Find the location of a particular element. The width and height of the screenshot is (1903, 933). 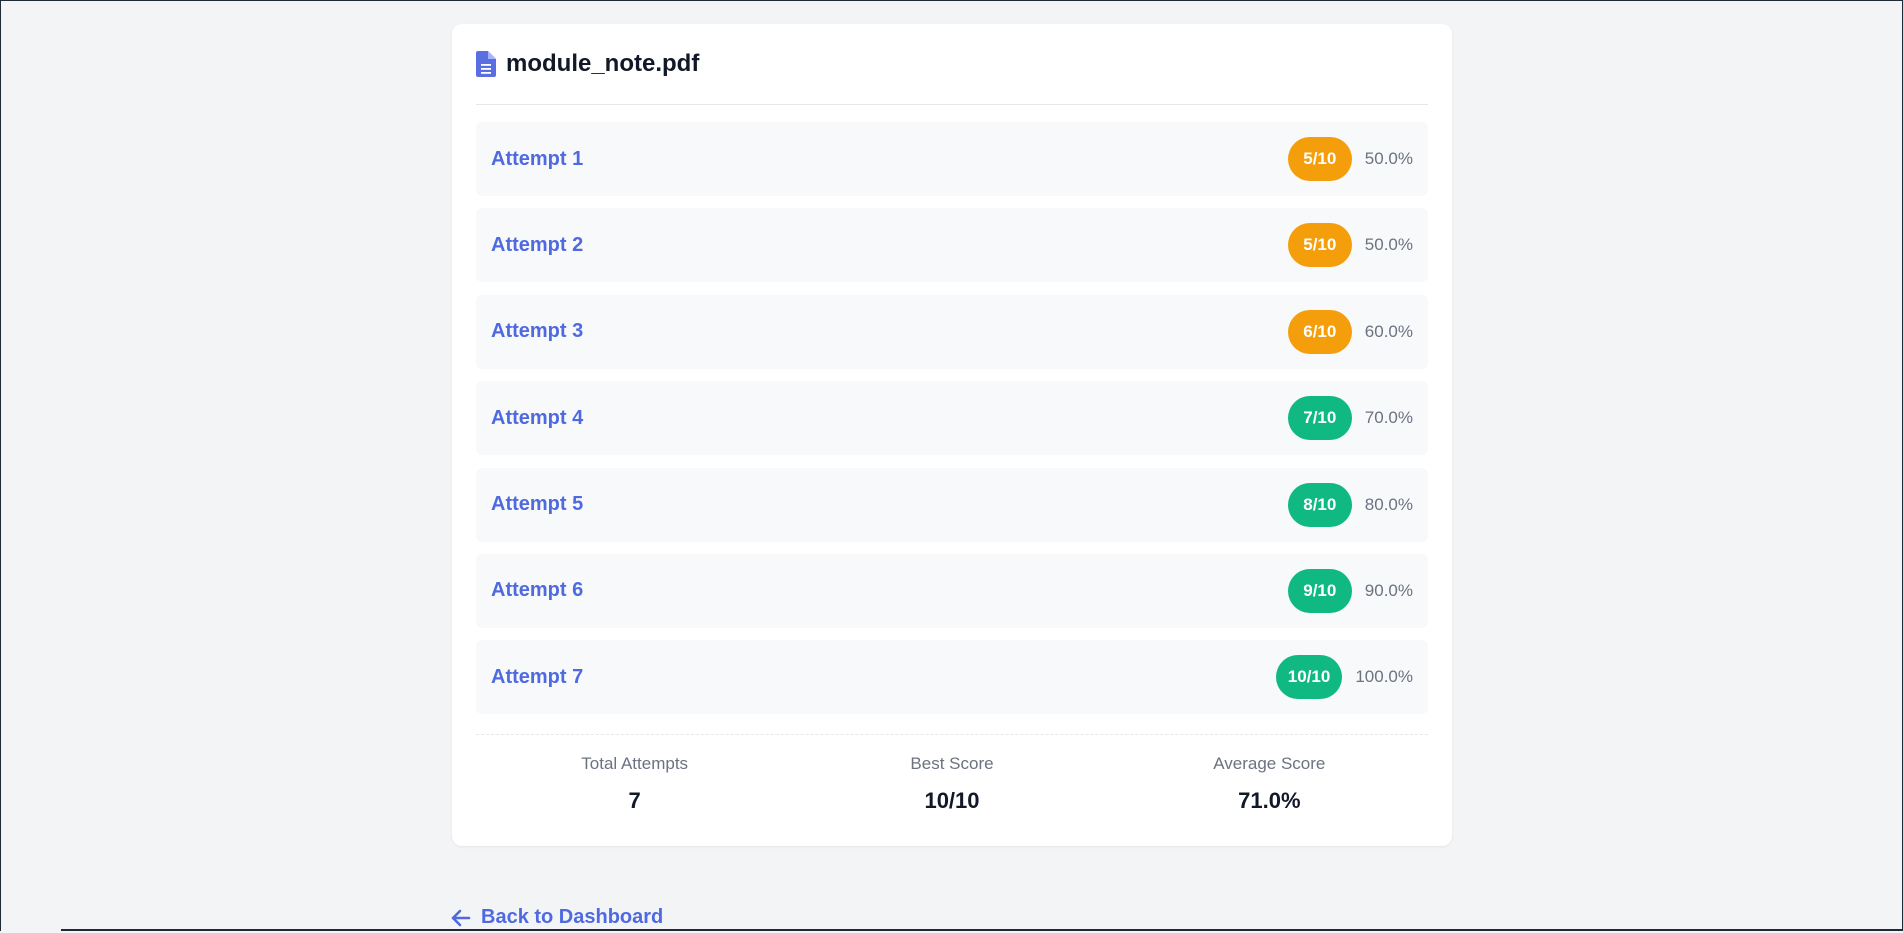

back-link-label: Back to Dashboard is located at coordinates (572, 917).